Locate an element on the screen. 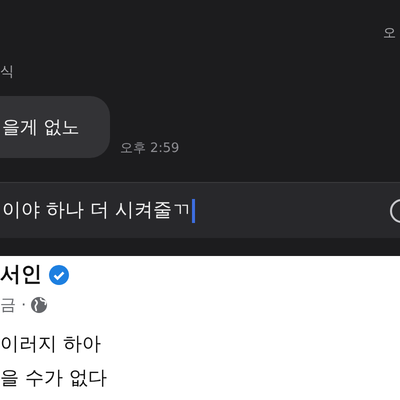 The height and width of the screenshot is (400, 400). text-cursor is located at coordinates (194, 210).